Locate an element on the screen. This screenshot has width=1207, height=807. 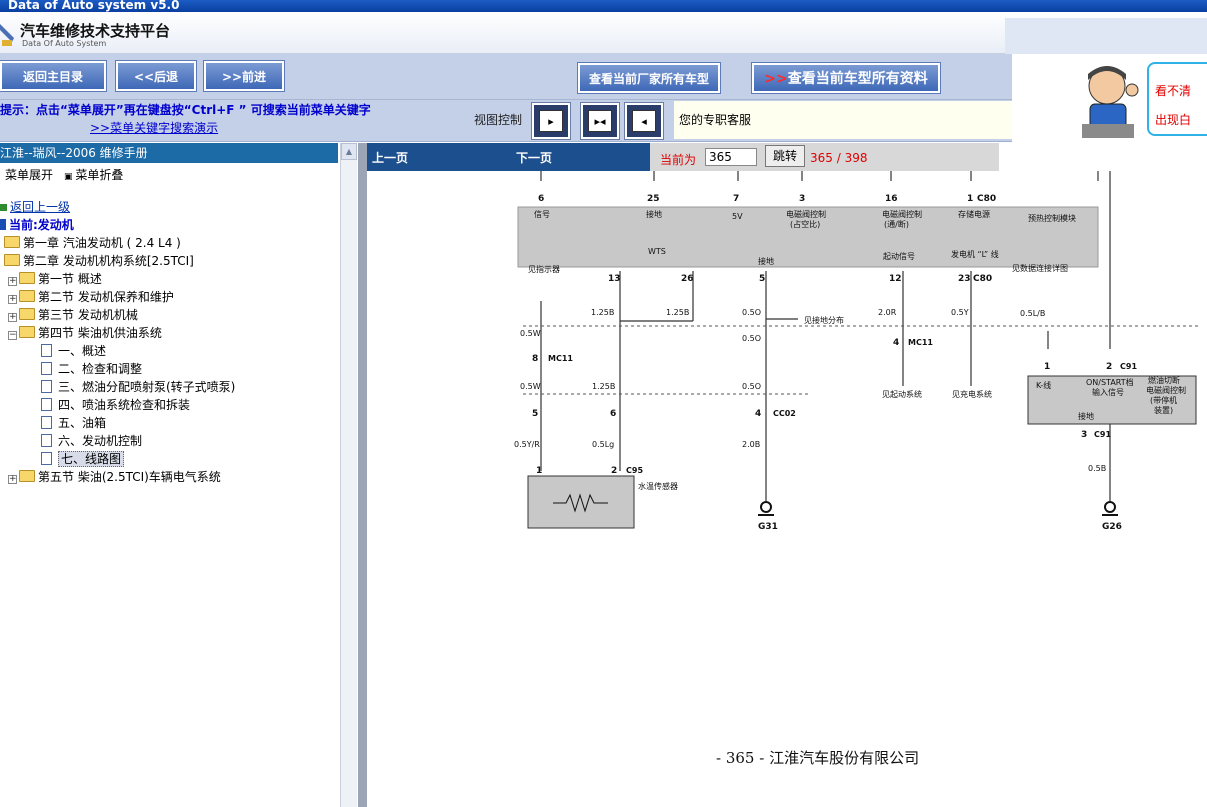
navigation-bar: 返回主目录 <<后退 >>前进 查看当前厂家所有车型 >>查看当前车型所有资料 is located at coordinates (506, 77).